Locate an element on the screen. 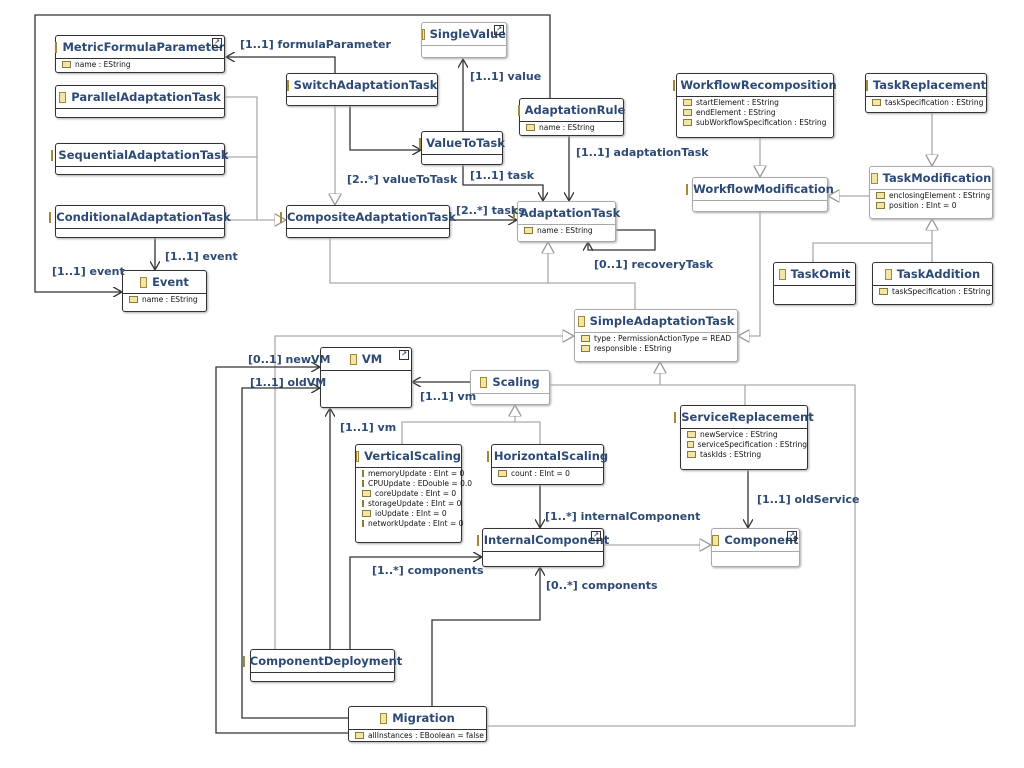  class-name: SwitchAdaptationTask is located at coordinates (365, 85).